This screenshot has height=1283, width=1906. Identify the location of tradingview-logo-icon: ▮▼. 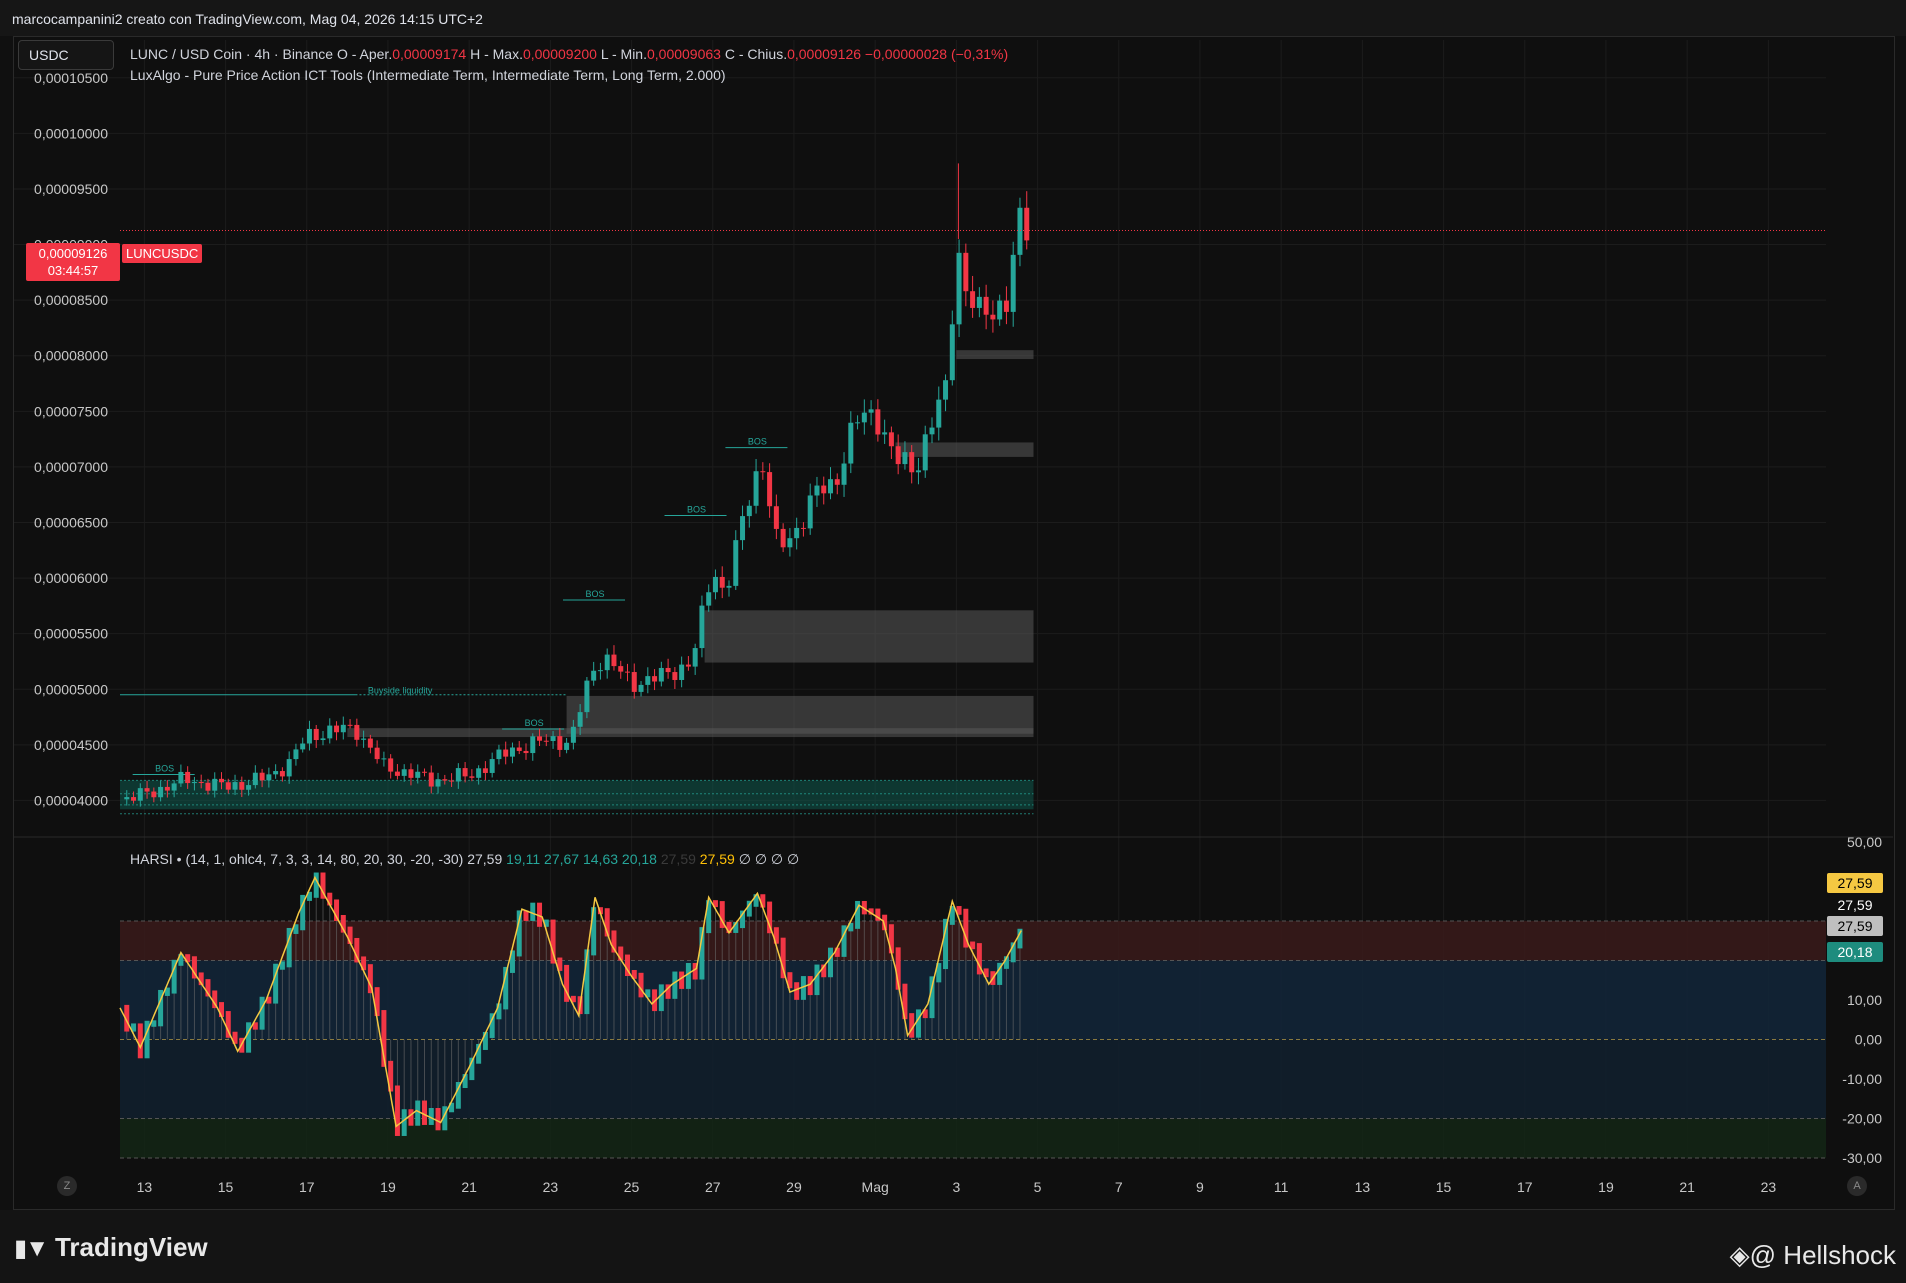
(31, 1248).